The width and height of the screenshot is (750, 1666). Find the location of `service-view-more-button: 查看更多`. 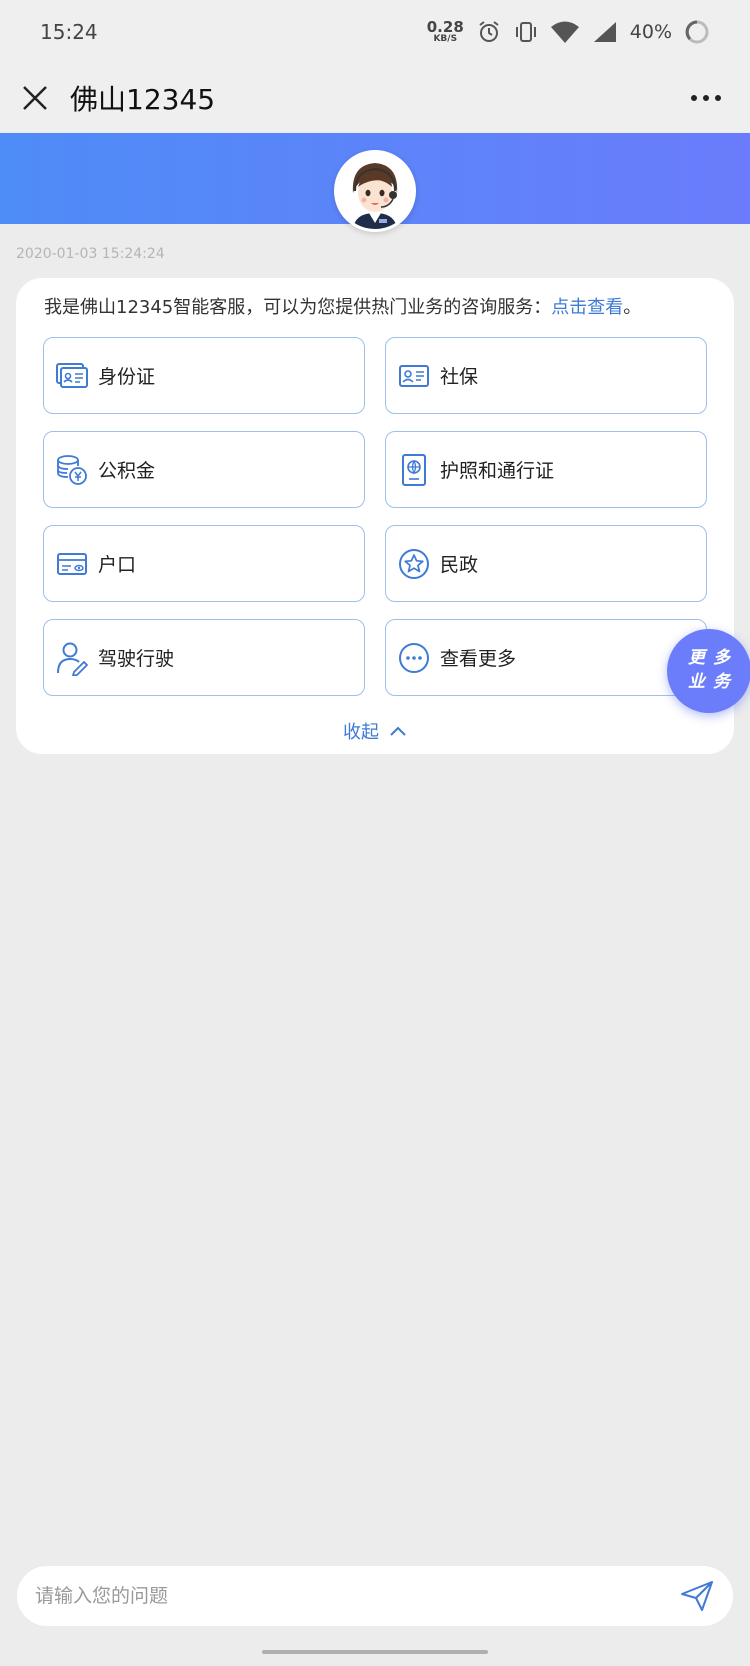

service-view-more-button: 查看更多 is located at coordinates (546, 657).